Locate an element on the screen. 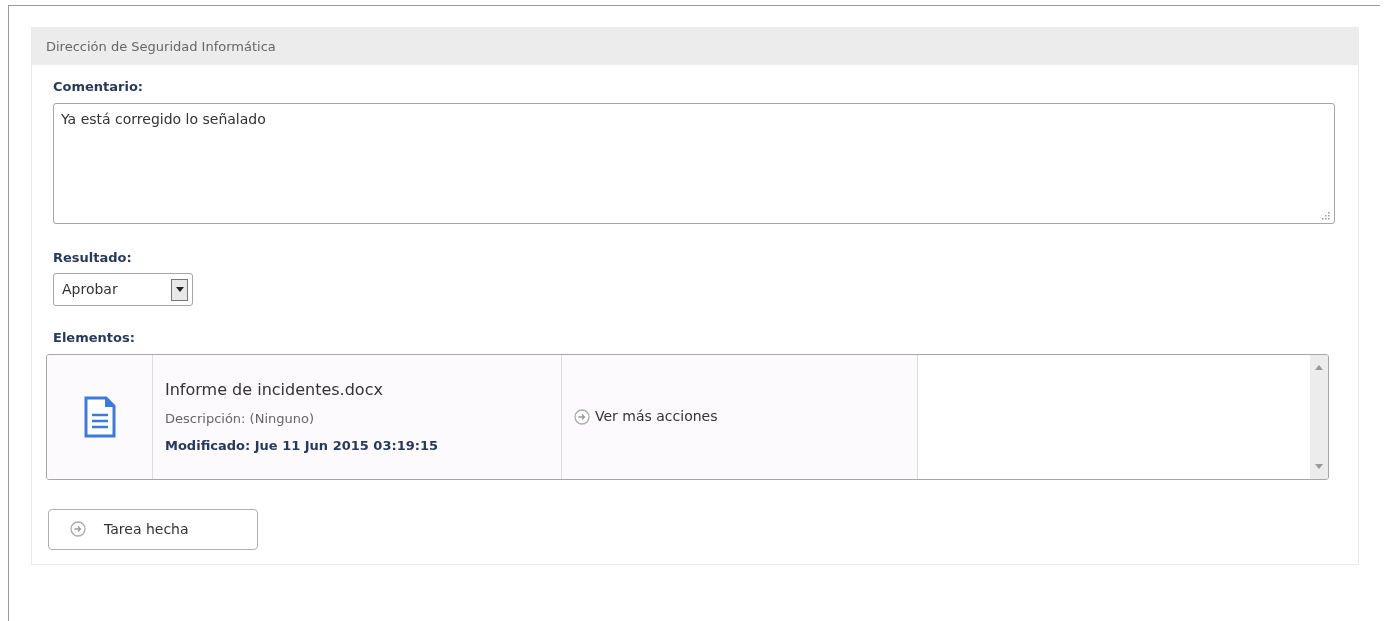 This screenshot has width=1385, height=621. panel-title: Dirección de Seguridad Informática is located at coordinates (695, 46).